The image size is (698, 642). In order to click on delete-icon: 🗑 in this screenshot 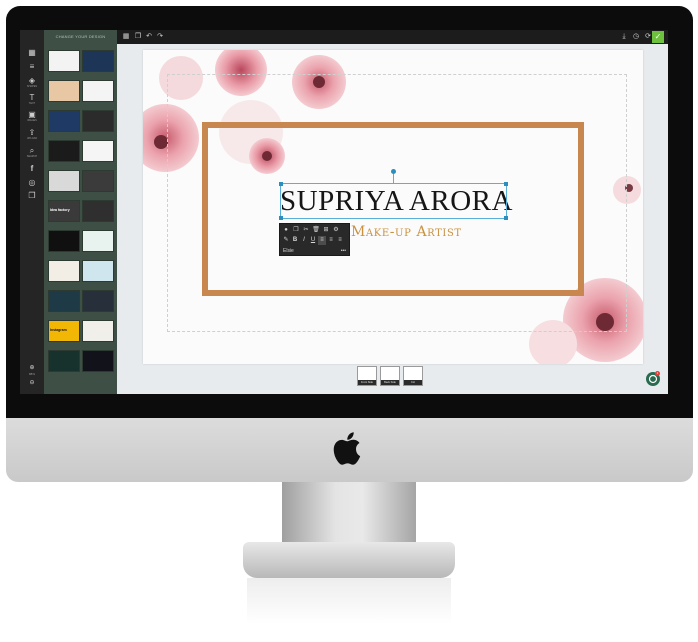, I will do `click(316, 230)`.